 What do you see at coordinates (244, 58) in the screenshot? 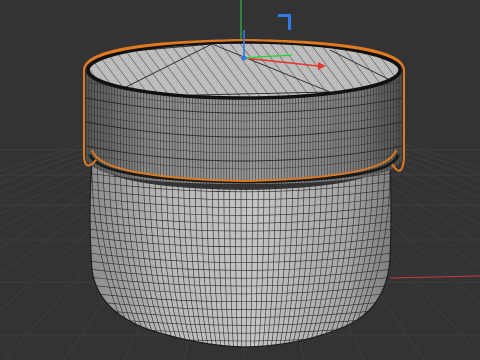
I see `gizmo-center-handle` at bounding box center [244, 58].